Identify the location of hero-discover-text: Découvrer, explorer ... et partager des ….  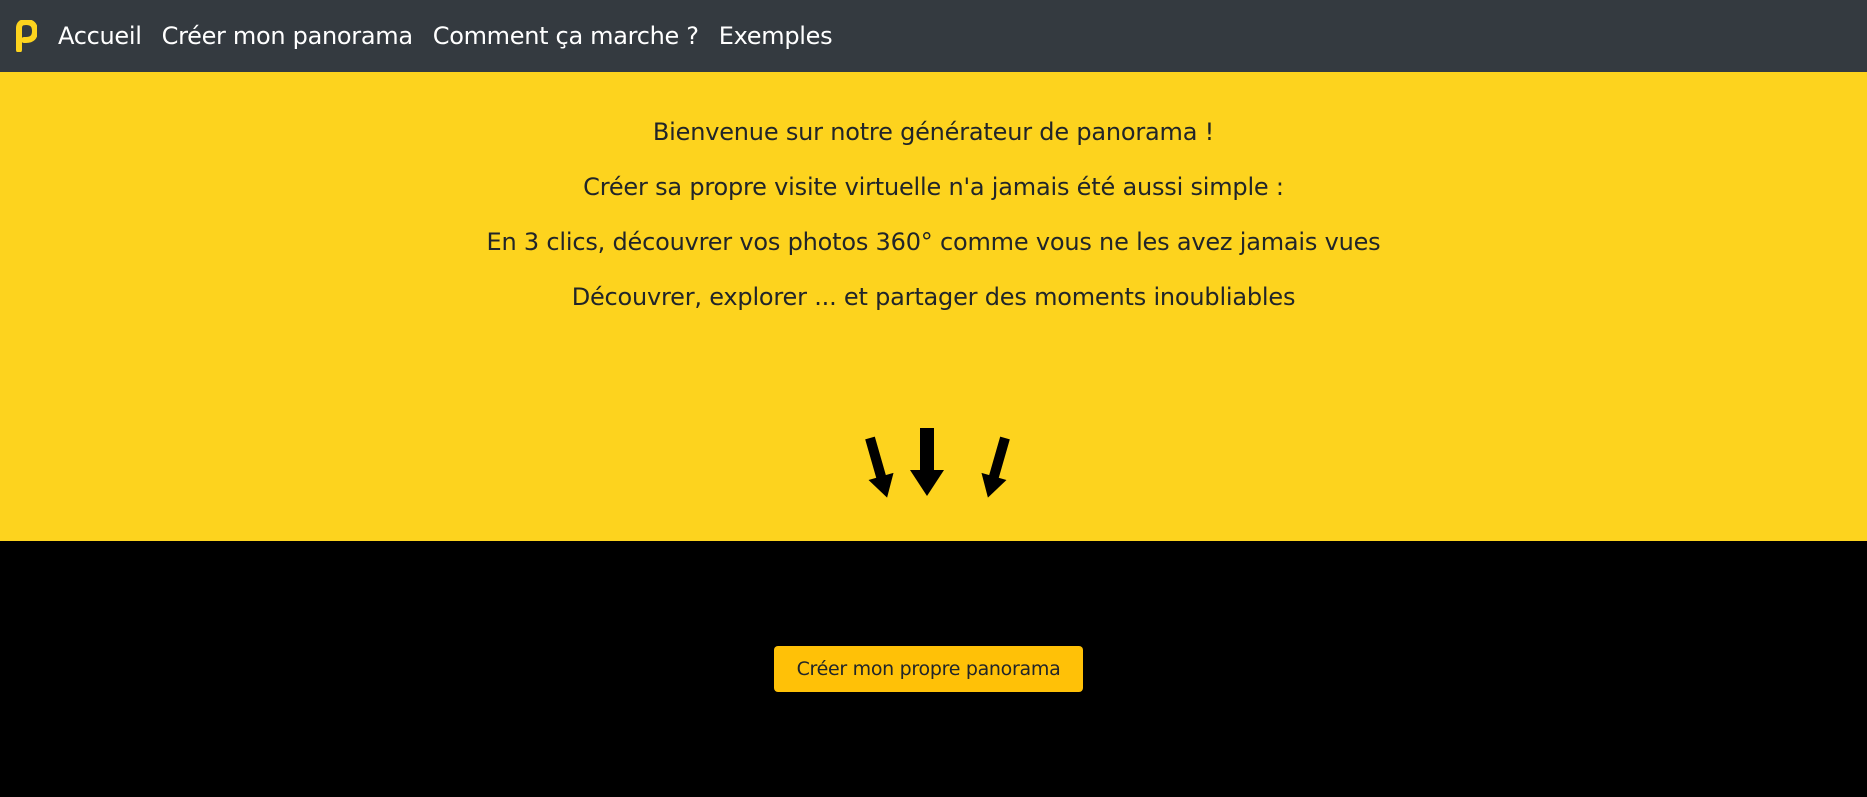
(933, 297).